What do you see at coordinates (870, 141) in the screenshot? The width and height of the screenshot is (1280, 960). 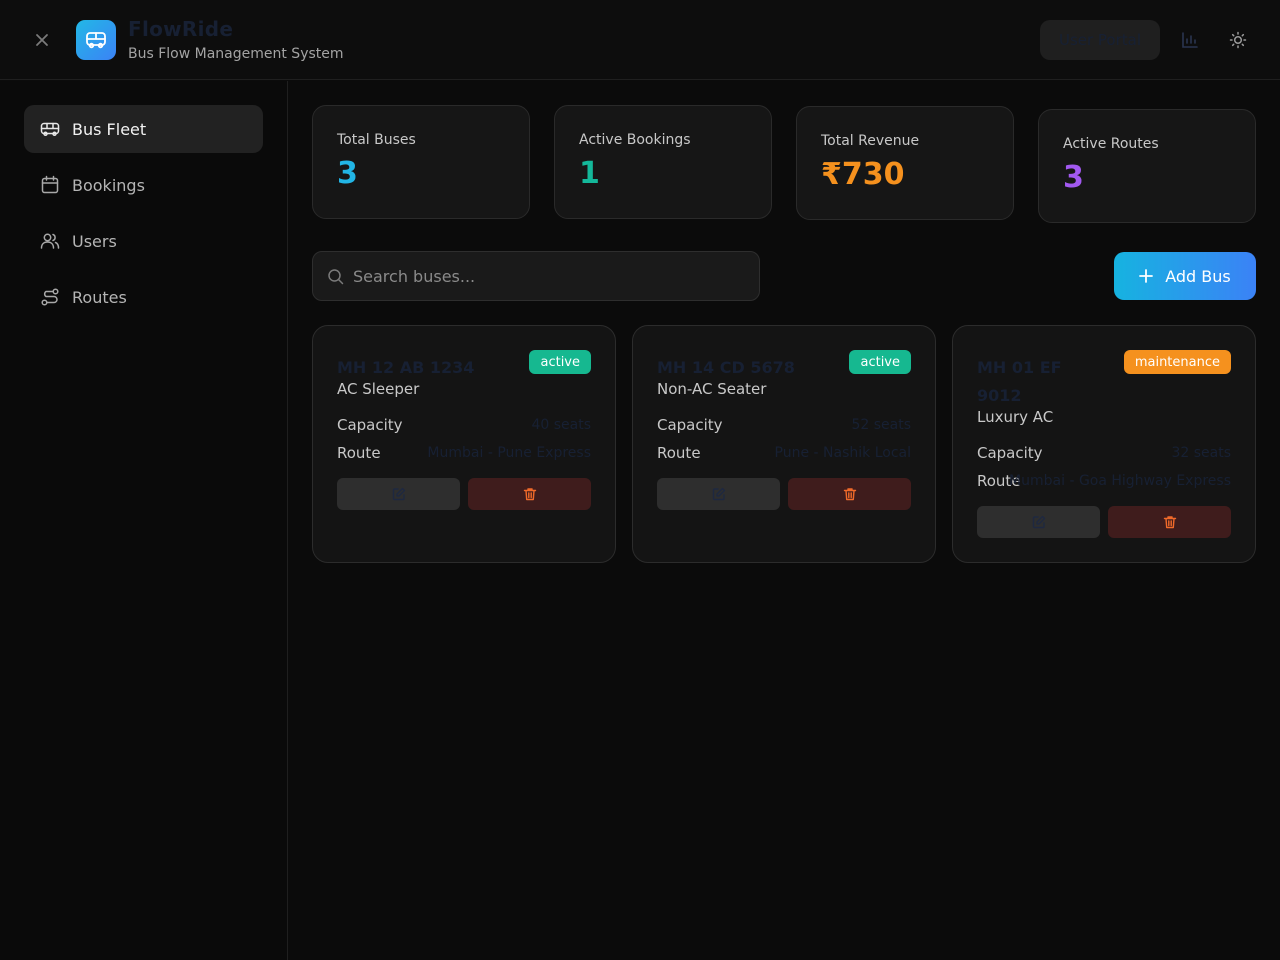 I see `stat-label: Total Revenue` at bounding box center [870, 141].